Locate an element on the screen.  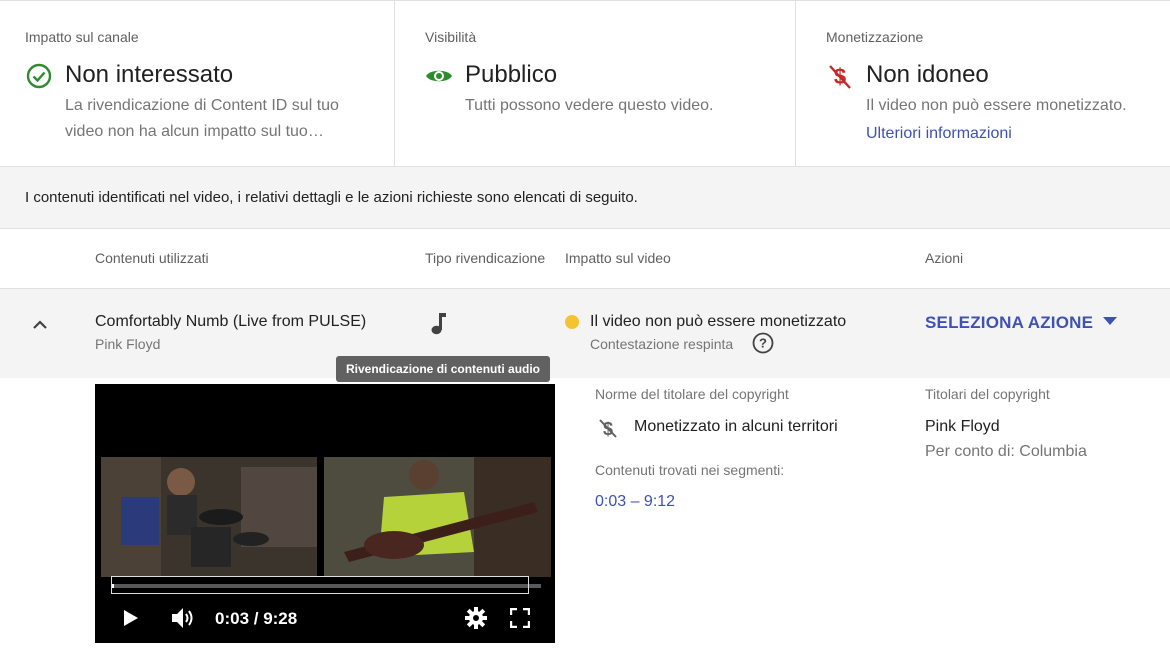
volume-icon is located at coordinates (183, 618).